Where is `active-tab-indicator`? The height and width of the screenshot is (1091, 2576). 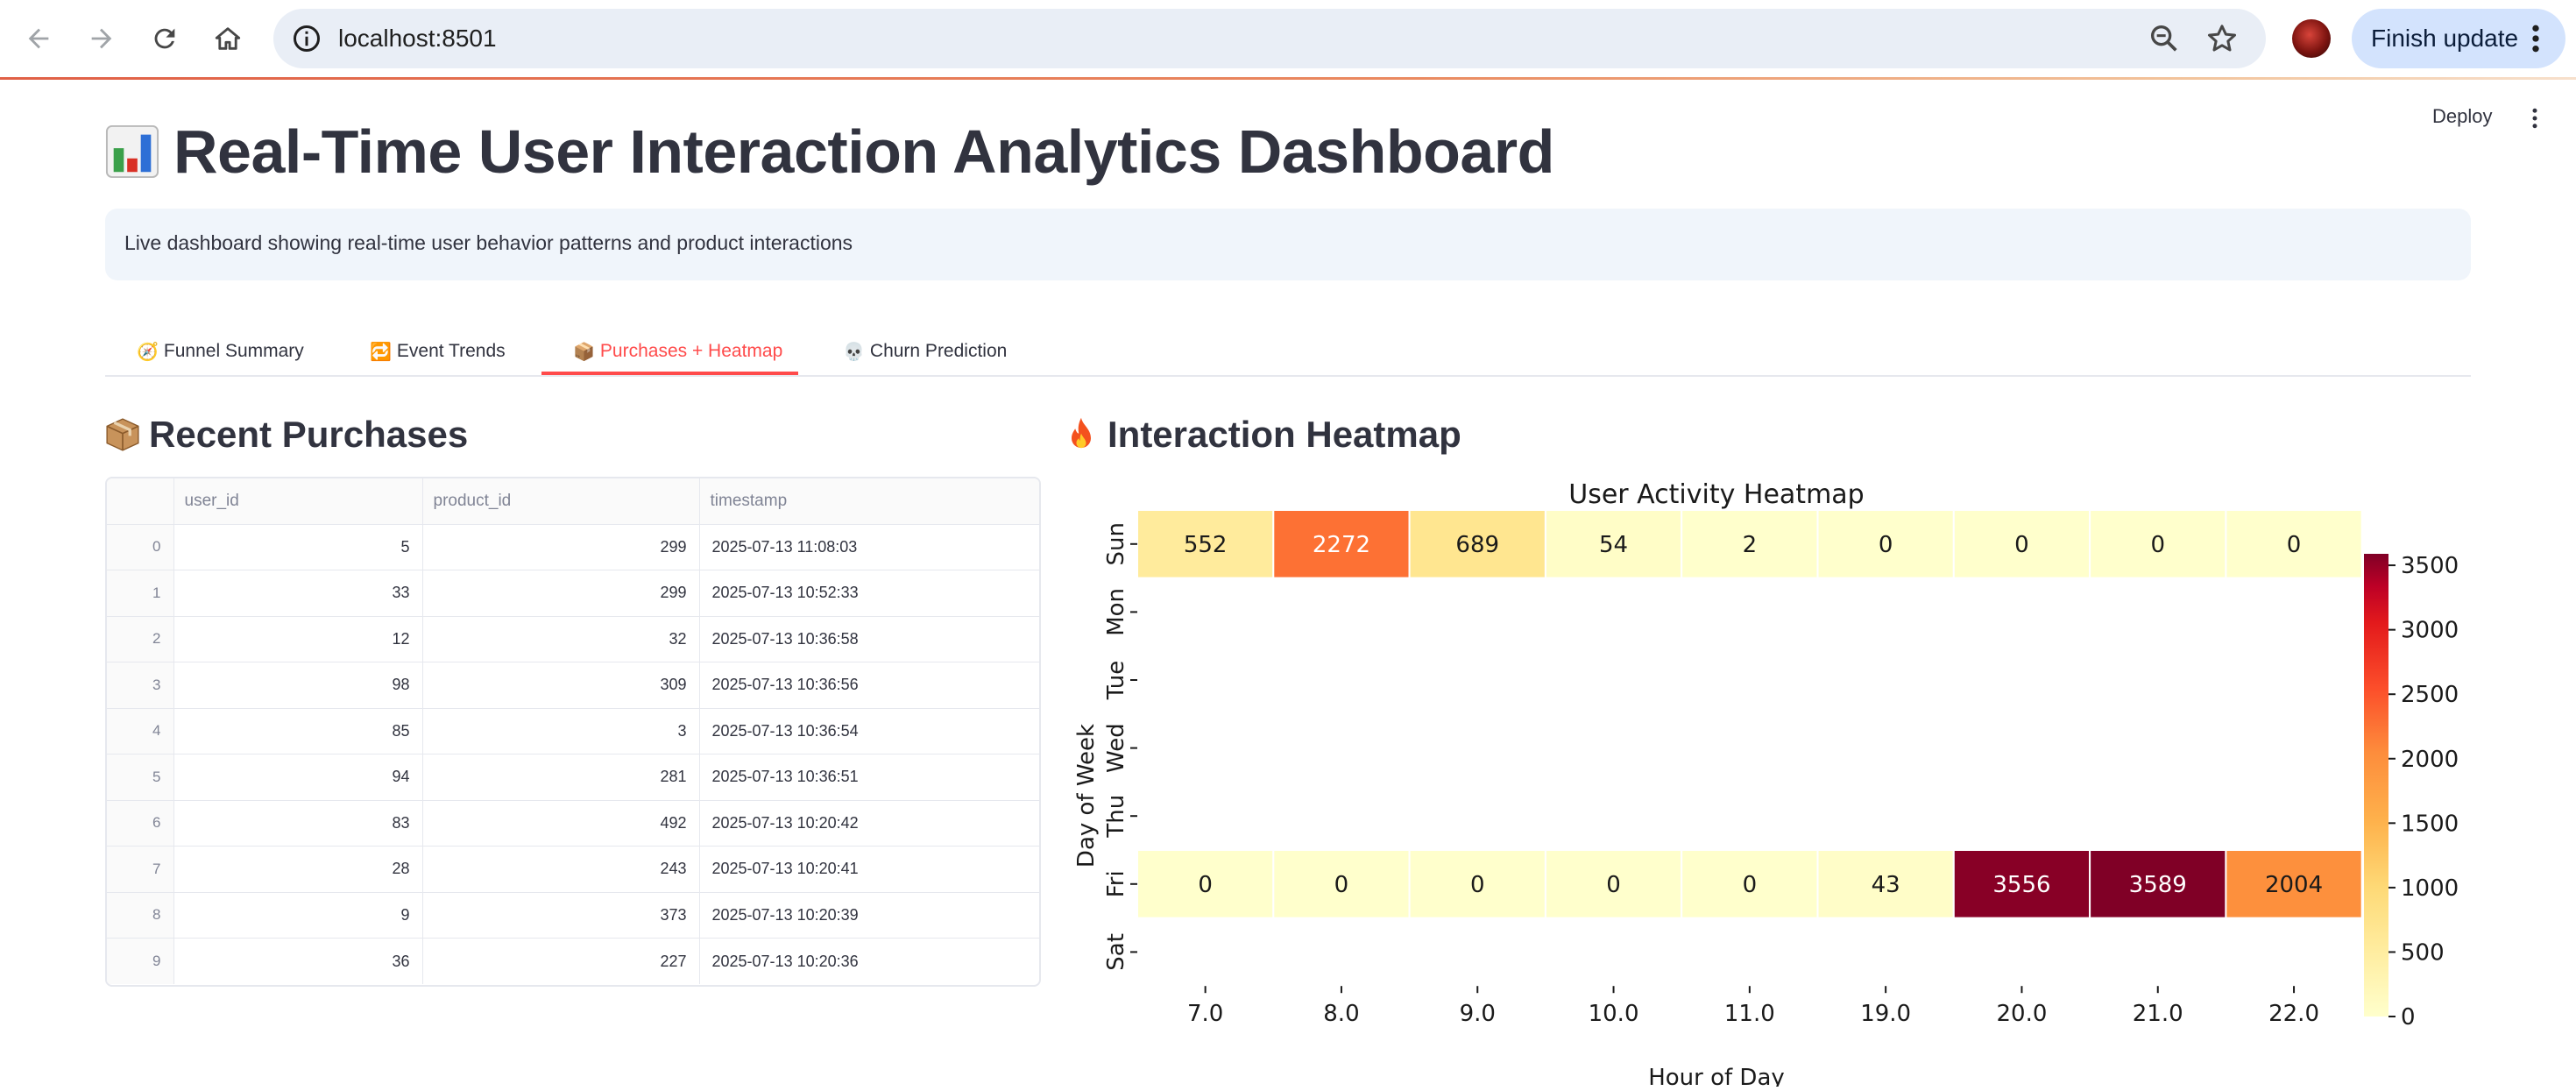
active-tab-indicator is located at coordinates (669, 373).